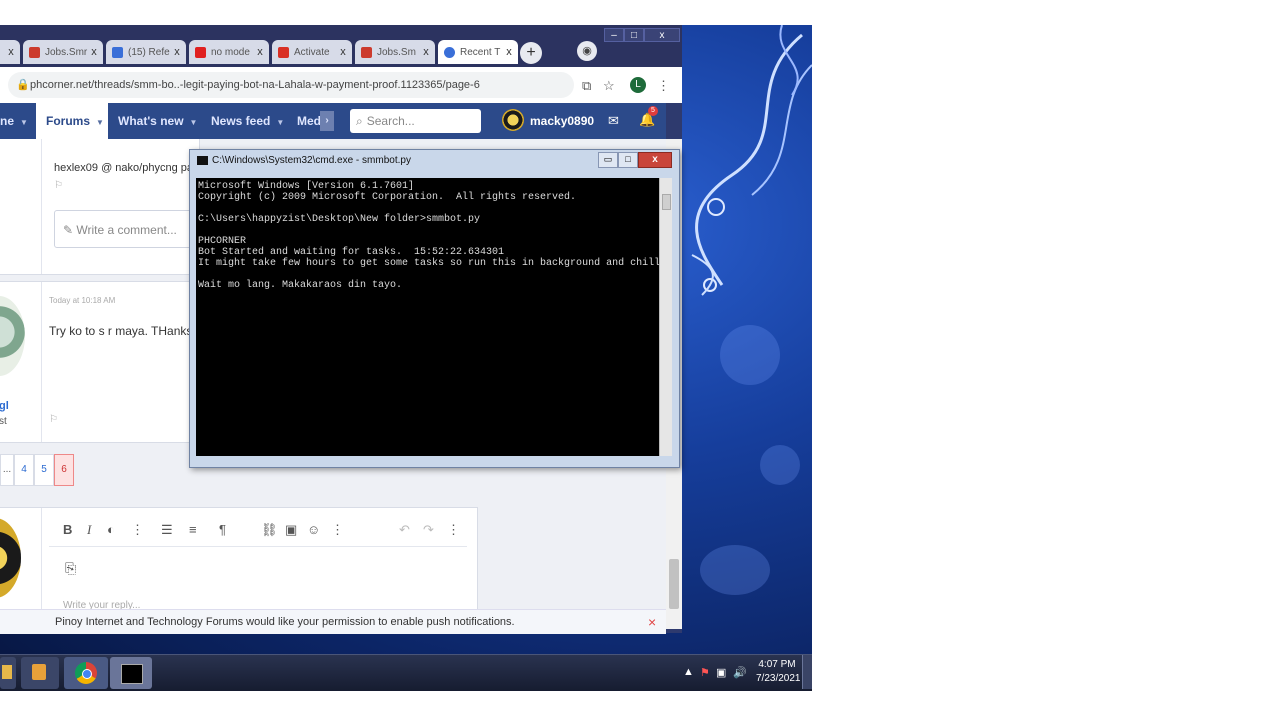 The height and width of the screenshot is (720, 1280). Describe the element at coordinates (67, 529) in the screenshot. I see `bold-icon: B` at that location.